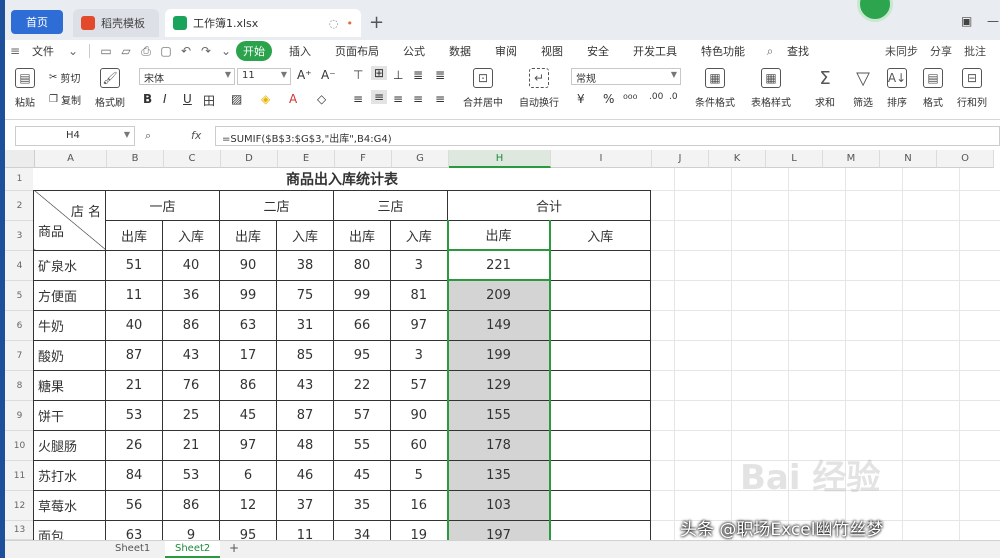 This screenshot has height=558, width=1000. I want to click on align-top-icon: ⊤, so click(358, 75).